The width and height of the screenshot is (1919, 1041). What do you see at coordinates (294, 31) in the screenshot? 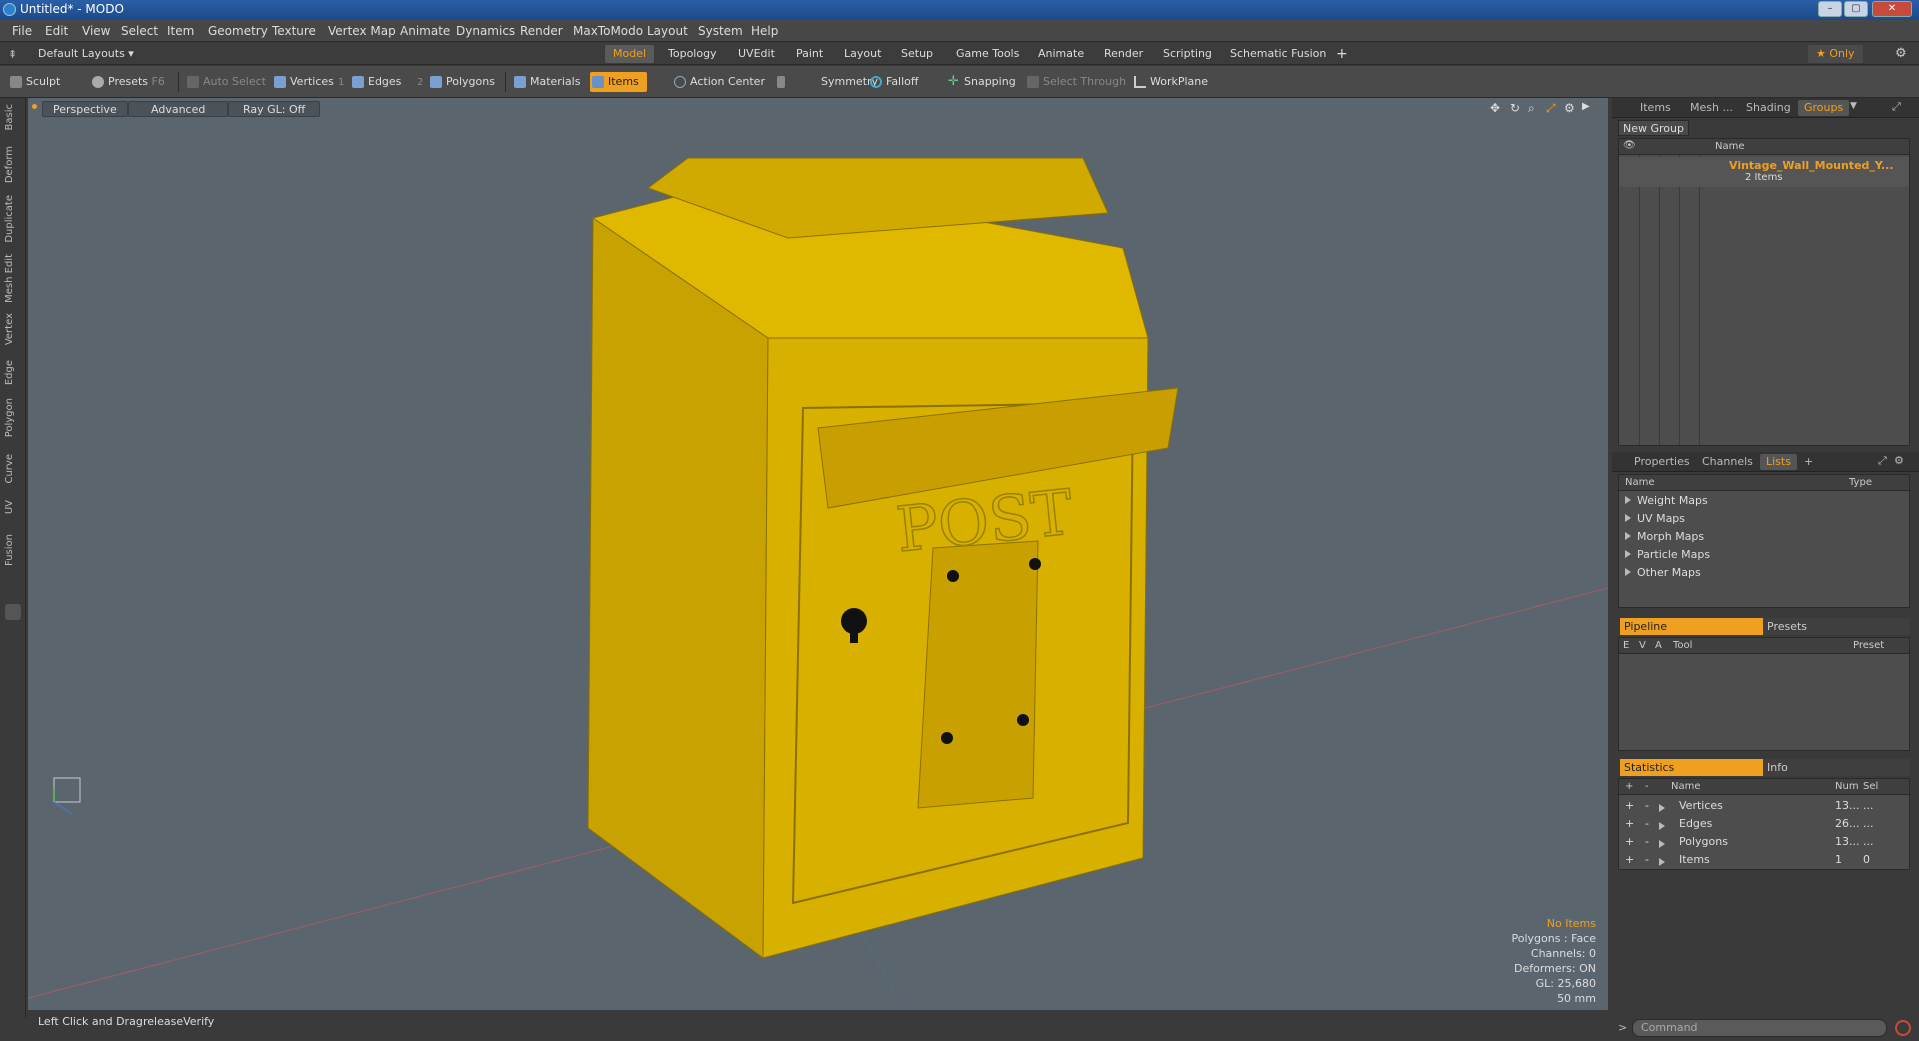
I see `menu-texture: Texture` at bounding box center [294, 31].